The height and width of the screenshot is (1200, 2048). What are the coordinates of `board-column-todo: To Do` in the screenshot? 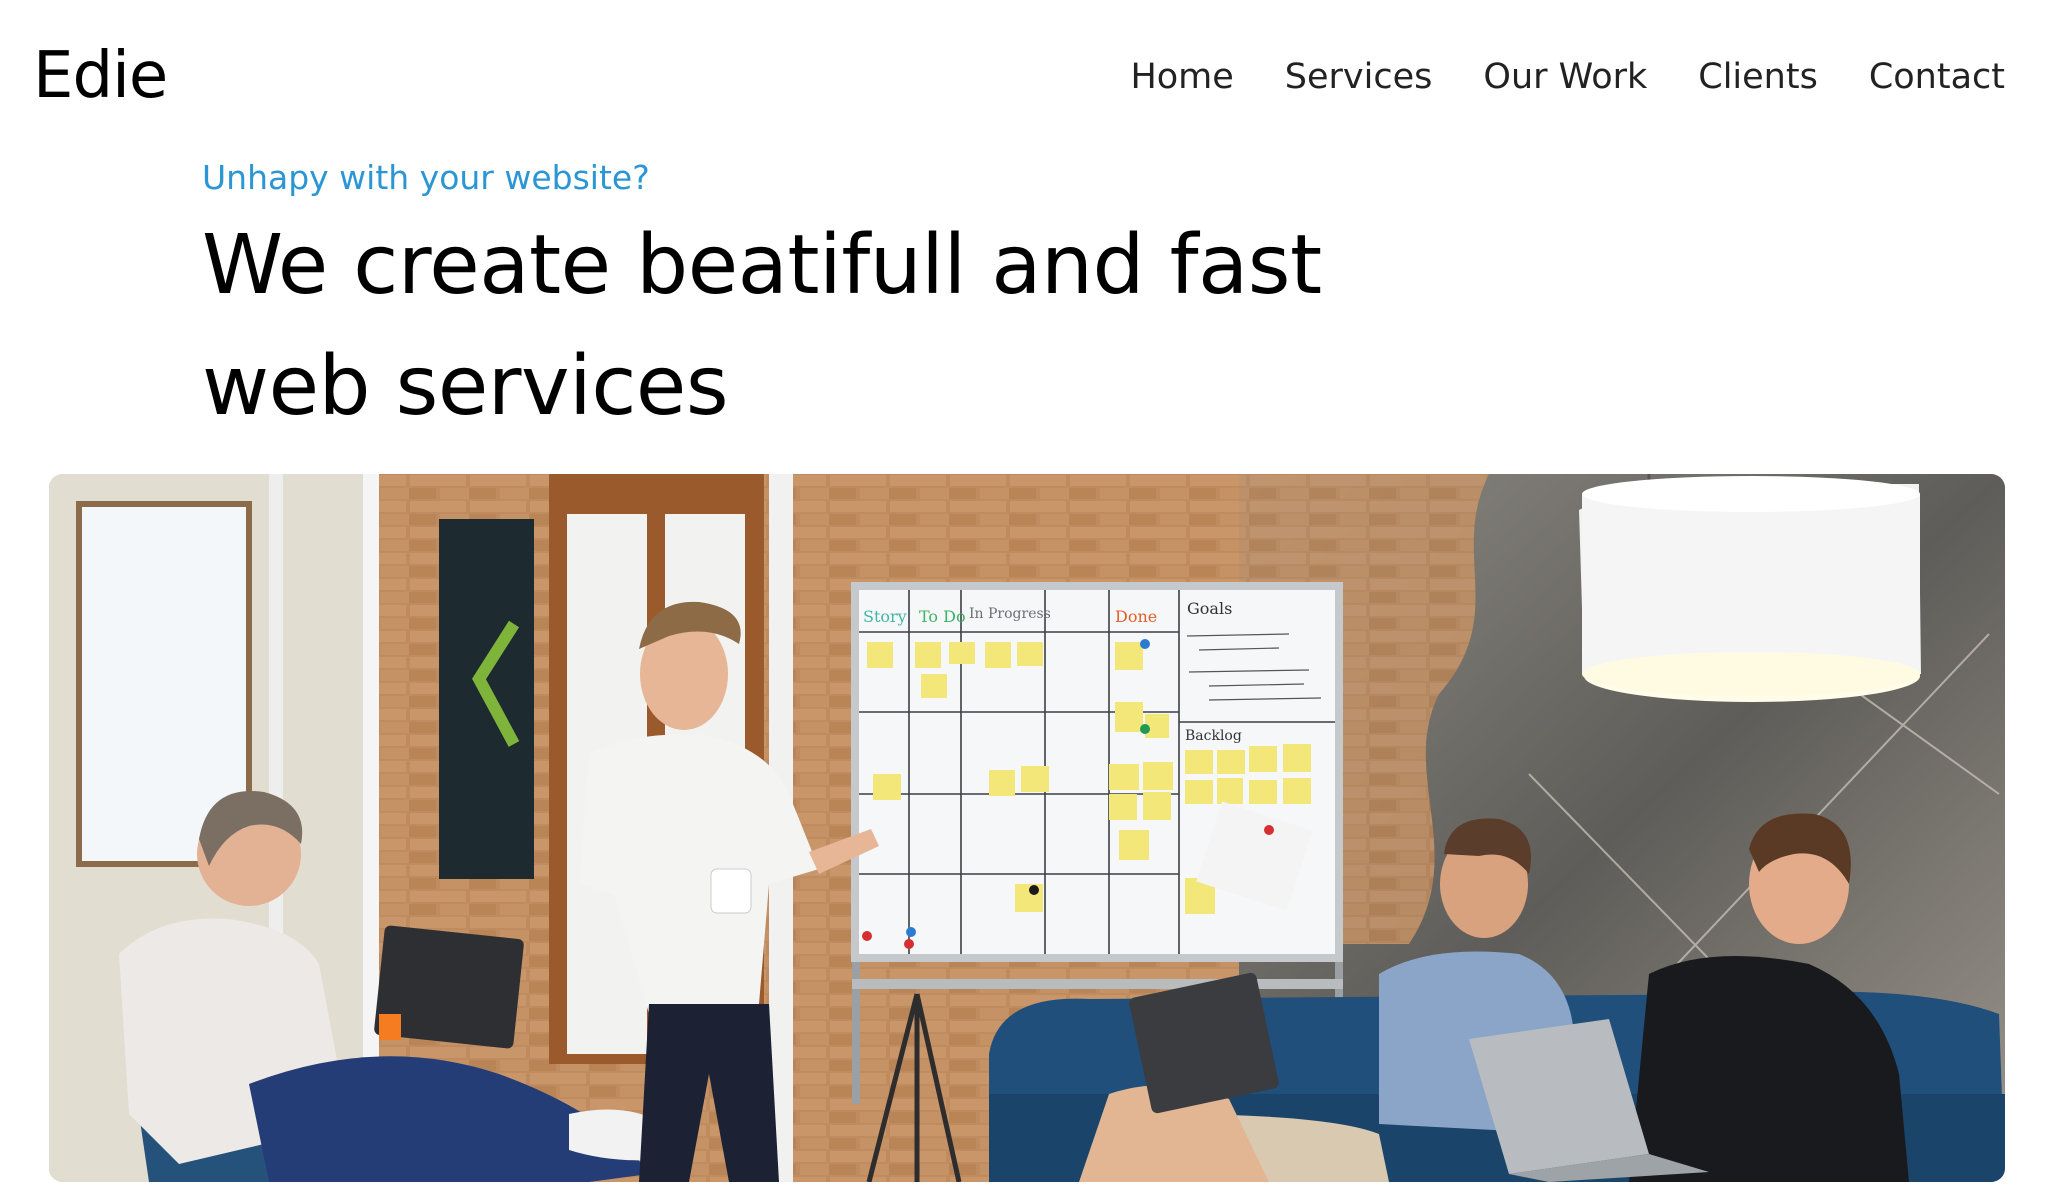 It's located at (942, 616).